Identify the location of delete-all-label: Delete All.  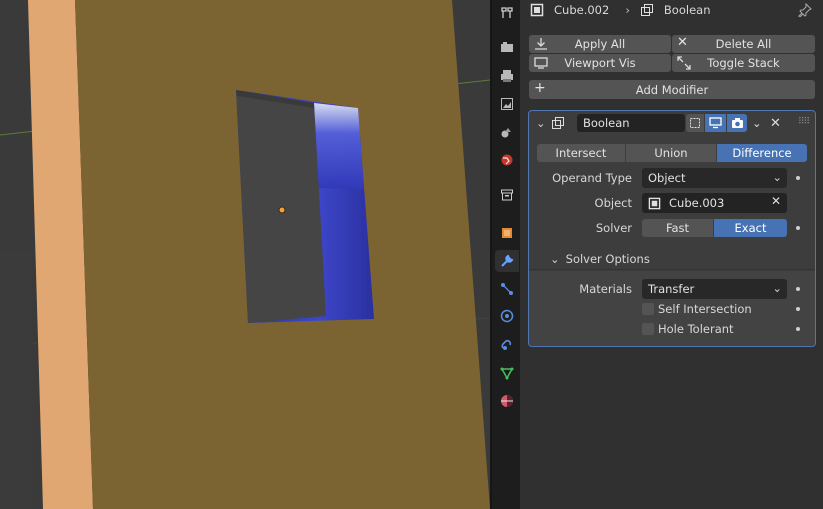
(743, 44).